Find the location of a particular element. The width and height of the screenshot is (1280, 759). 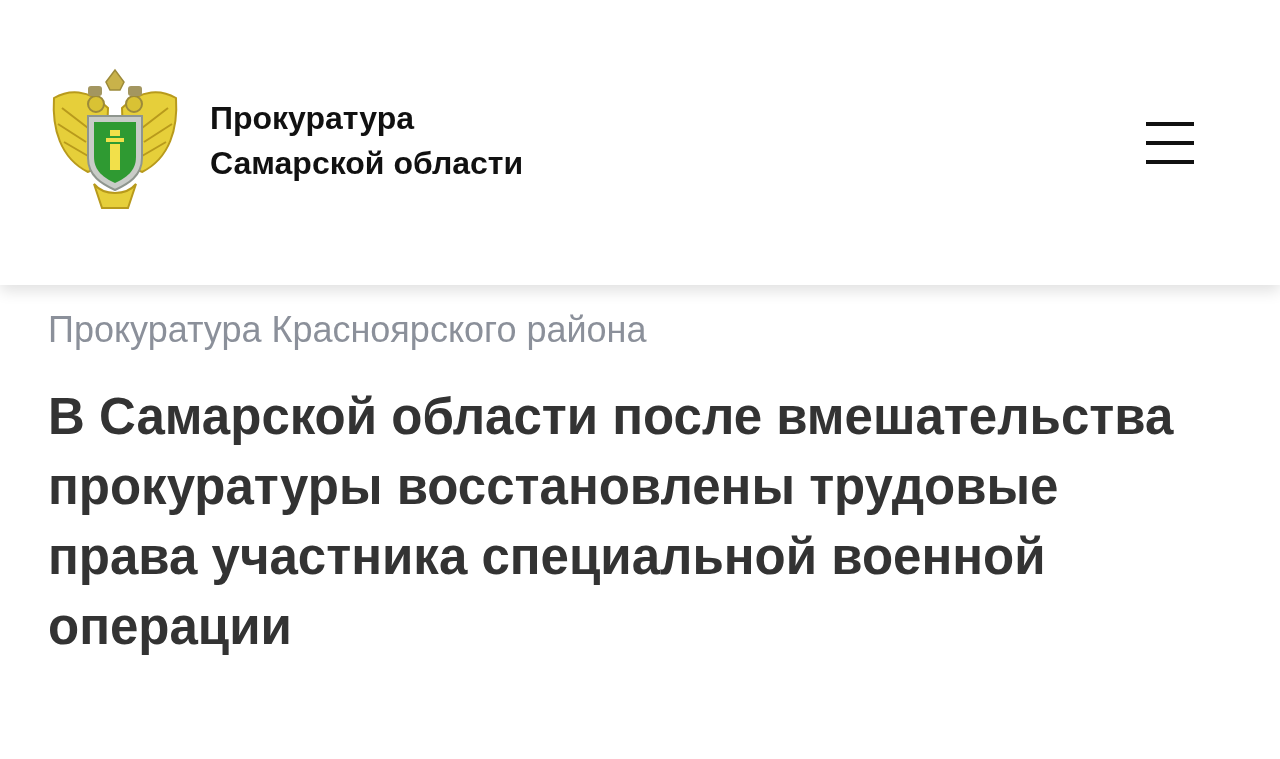

site-title: Прокуратура Самарской области is located at coordinates (367, 140).